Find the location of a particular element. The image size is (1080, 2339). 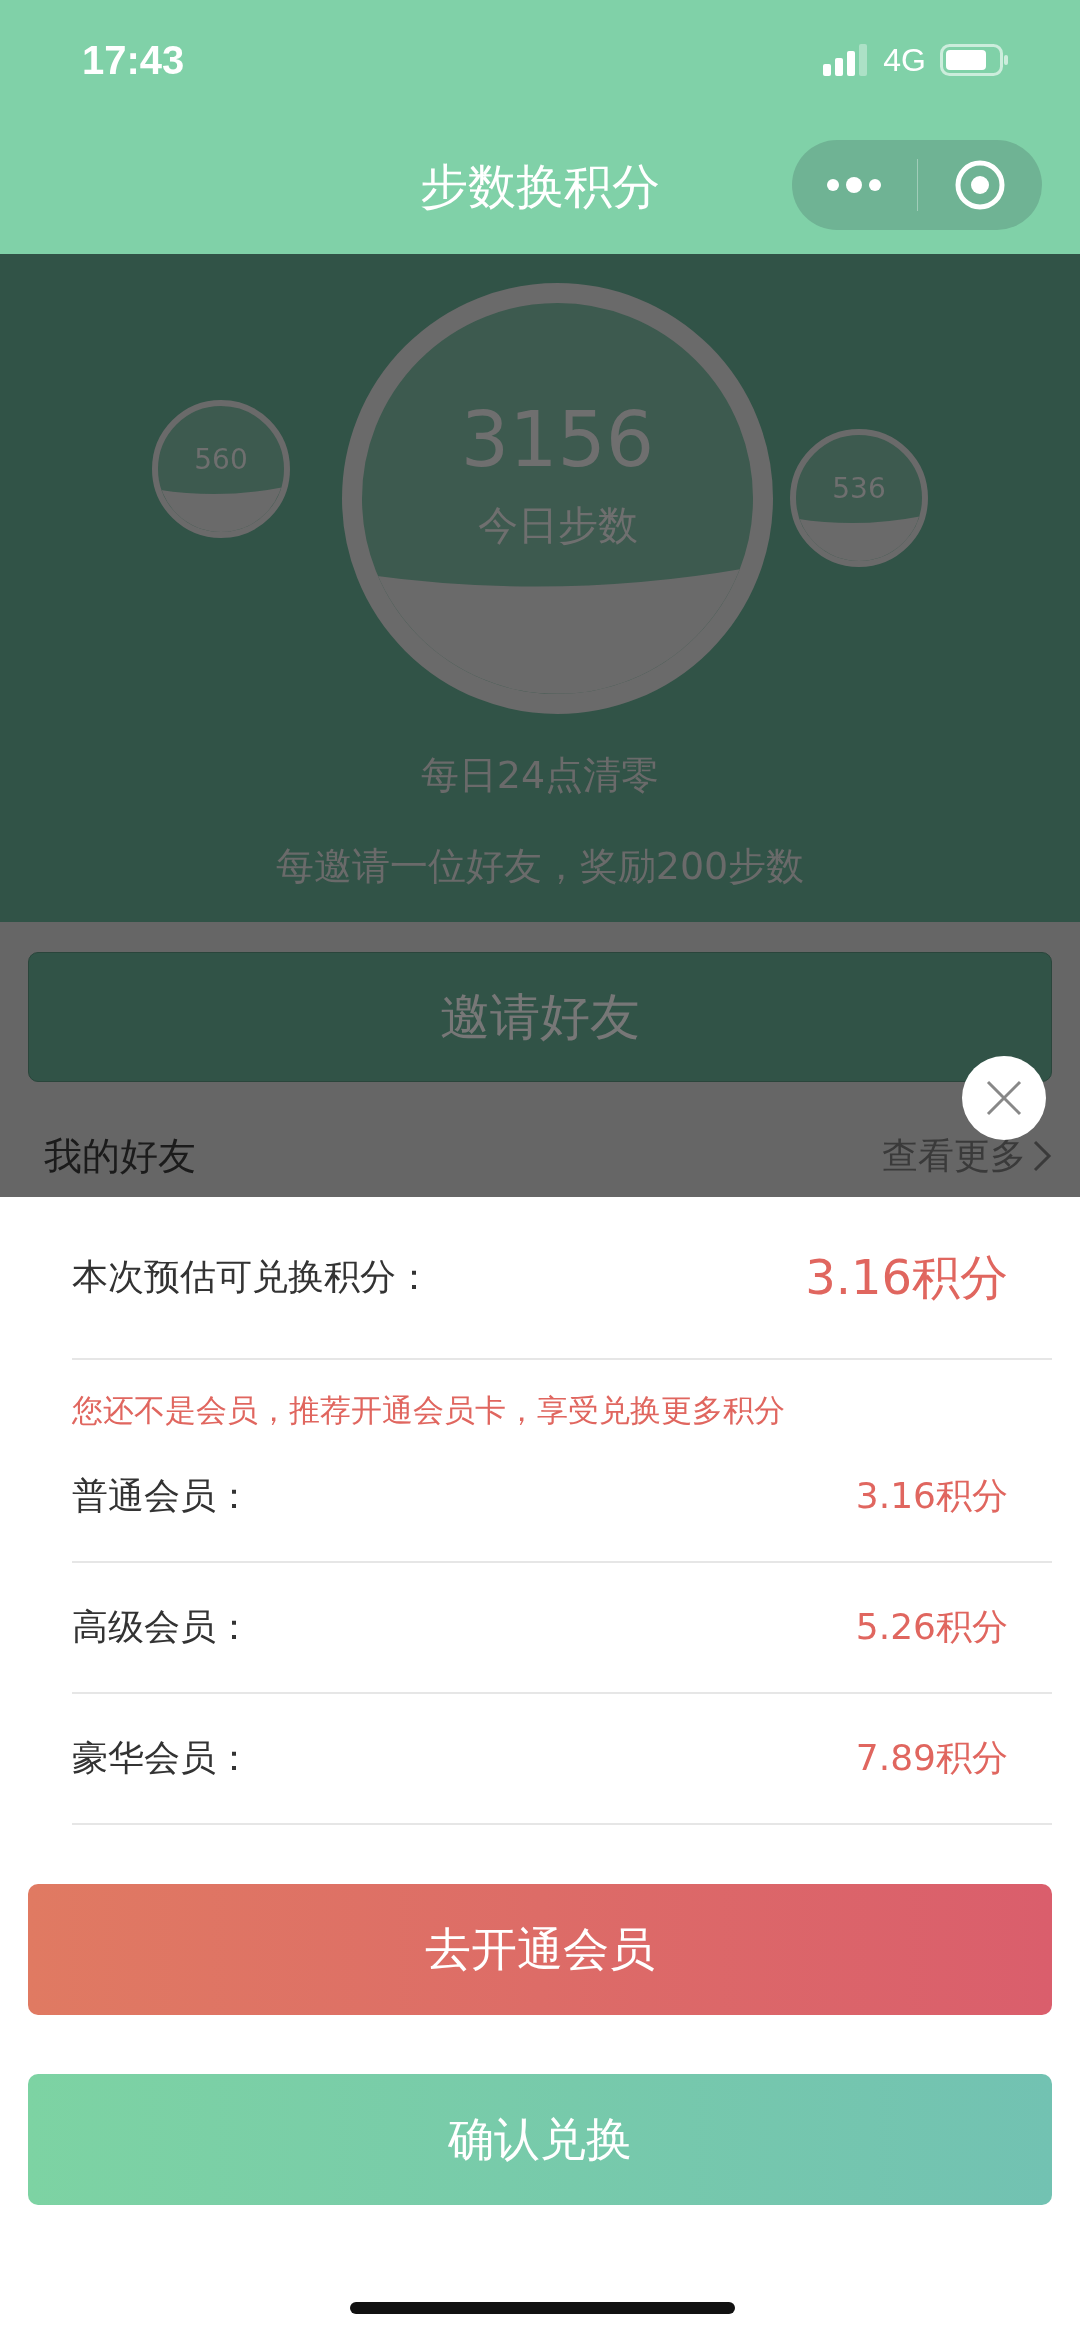

tier-label: 普通会员： is located at coordinates (162, 1496).